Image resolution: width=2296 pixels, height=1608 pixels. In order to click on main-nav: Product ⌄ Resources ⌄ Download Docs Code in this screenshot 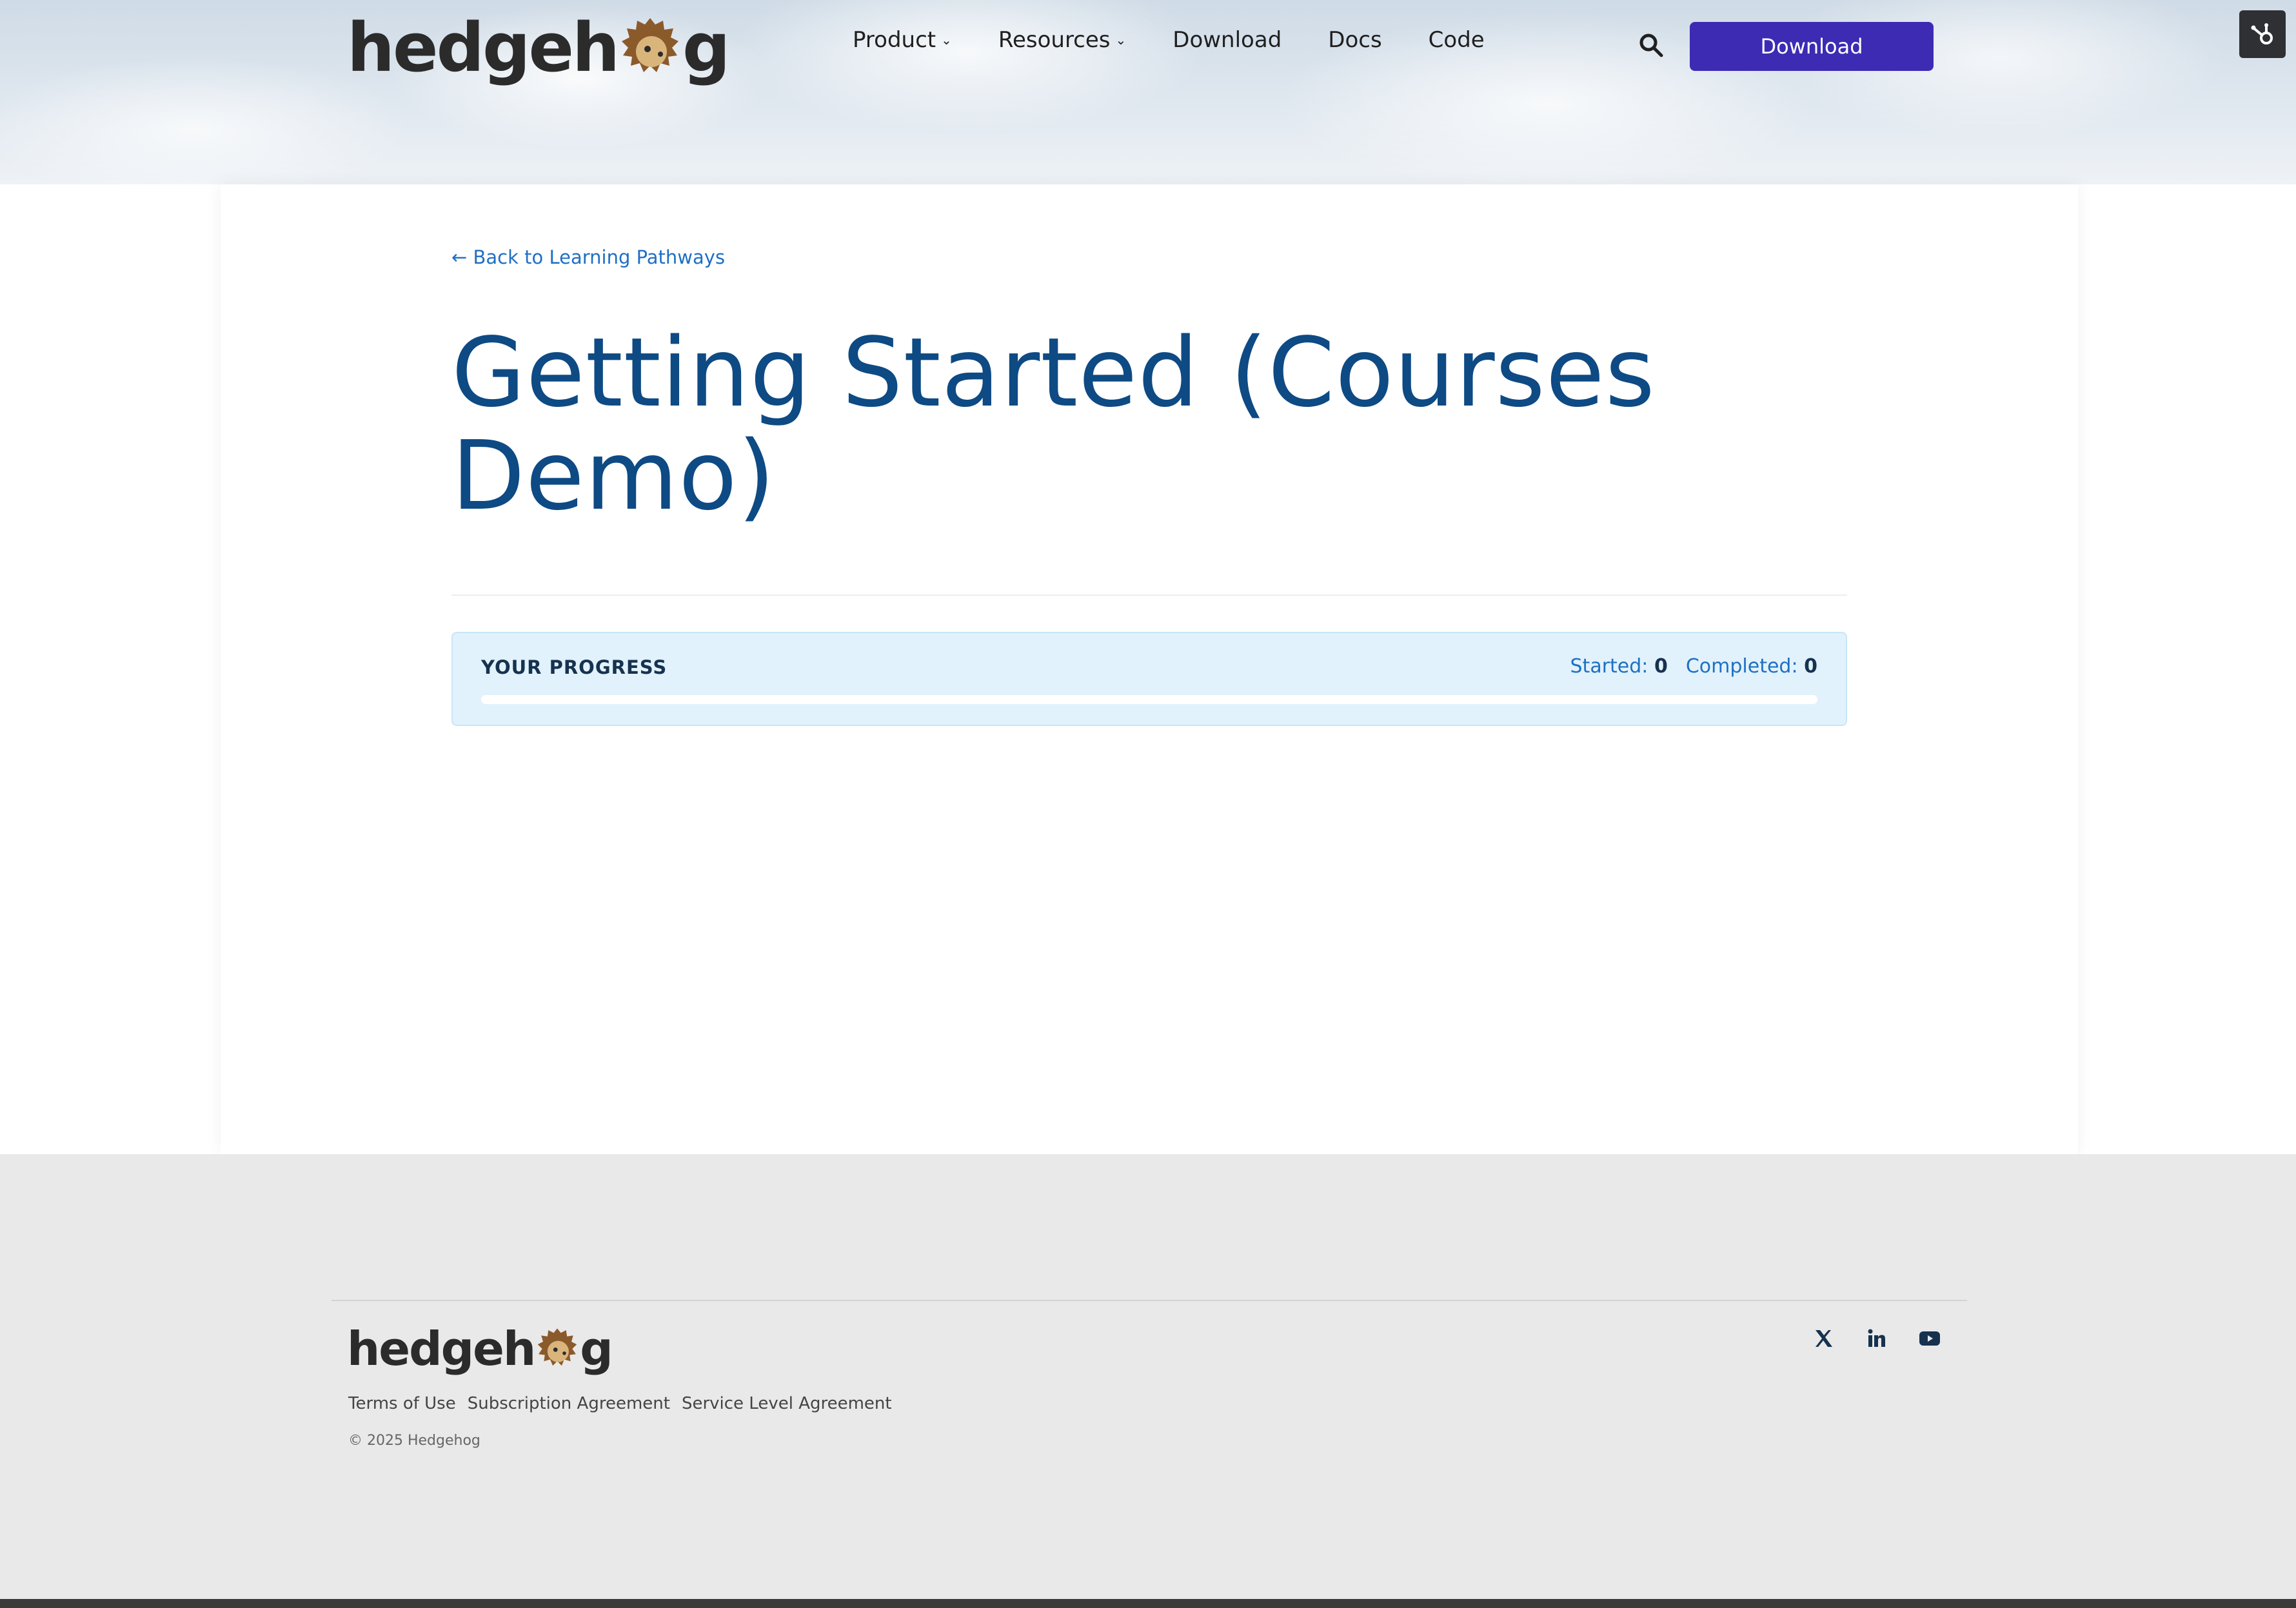, I will do `click(1192, 40)`.